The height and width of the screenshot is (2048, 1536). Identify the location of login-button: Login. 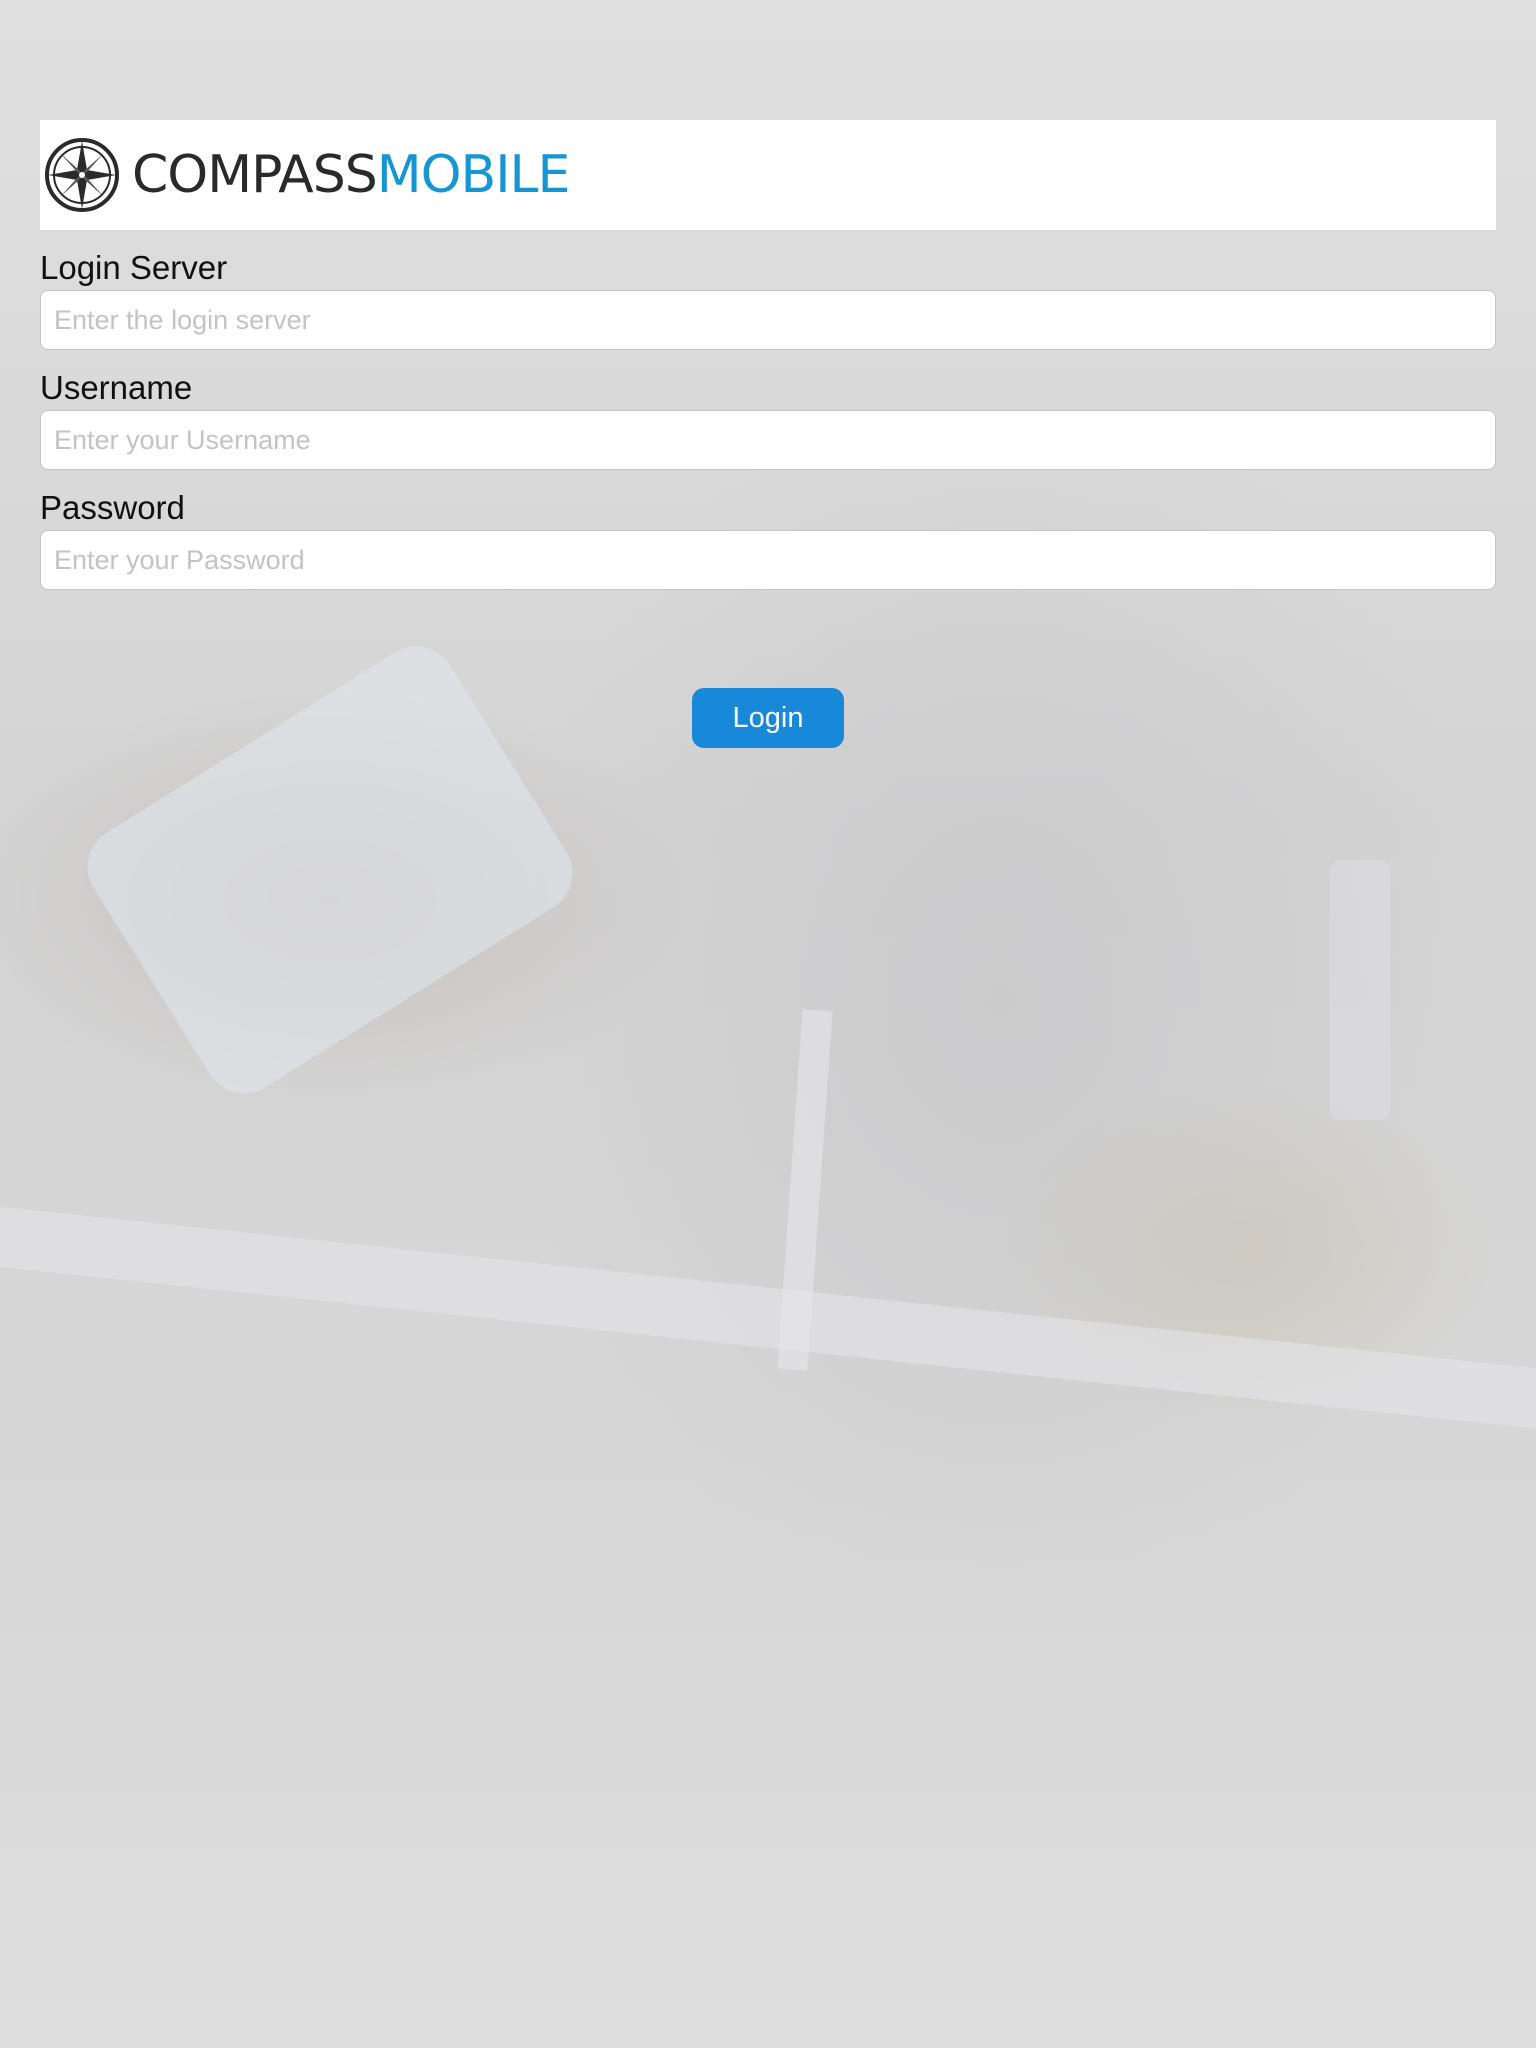
(768, 718).